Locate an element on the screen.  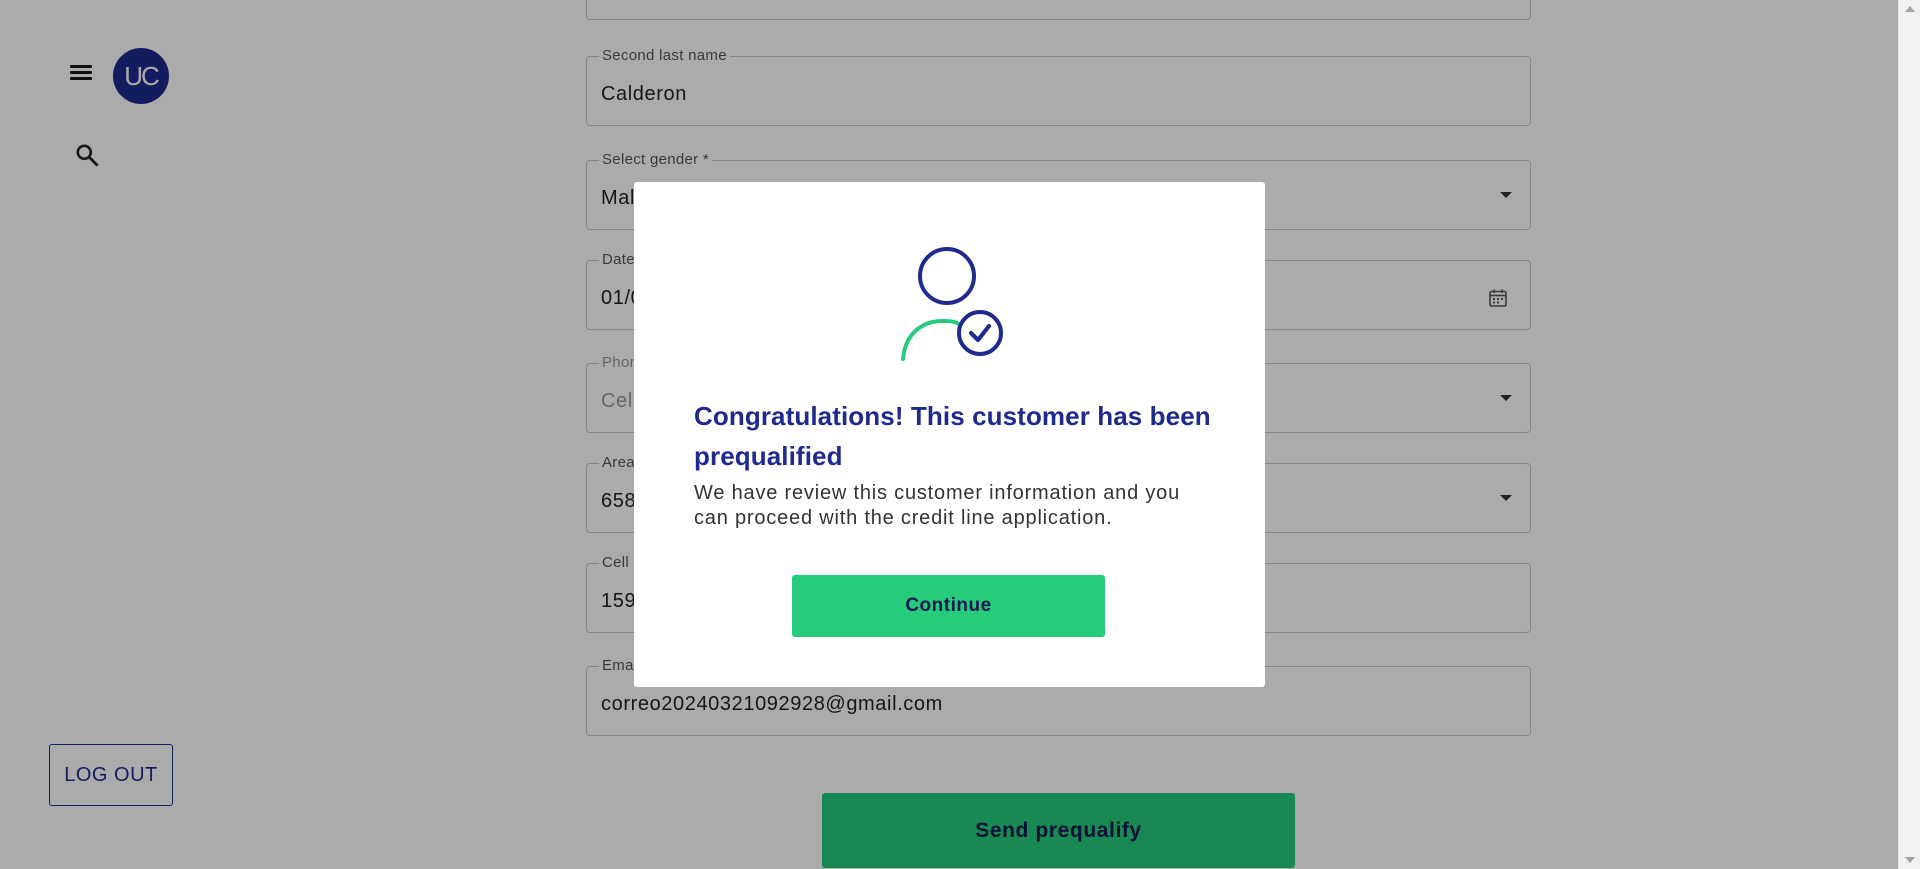
scroll-up-arrow-icon is located at coordinates (1910, 9).